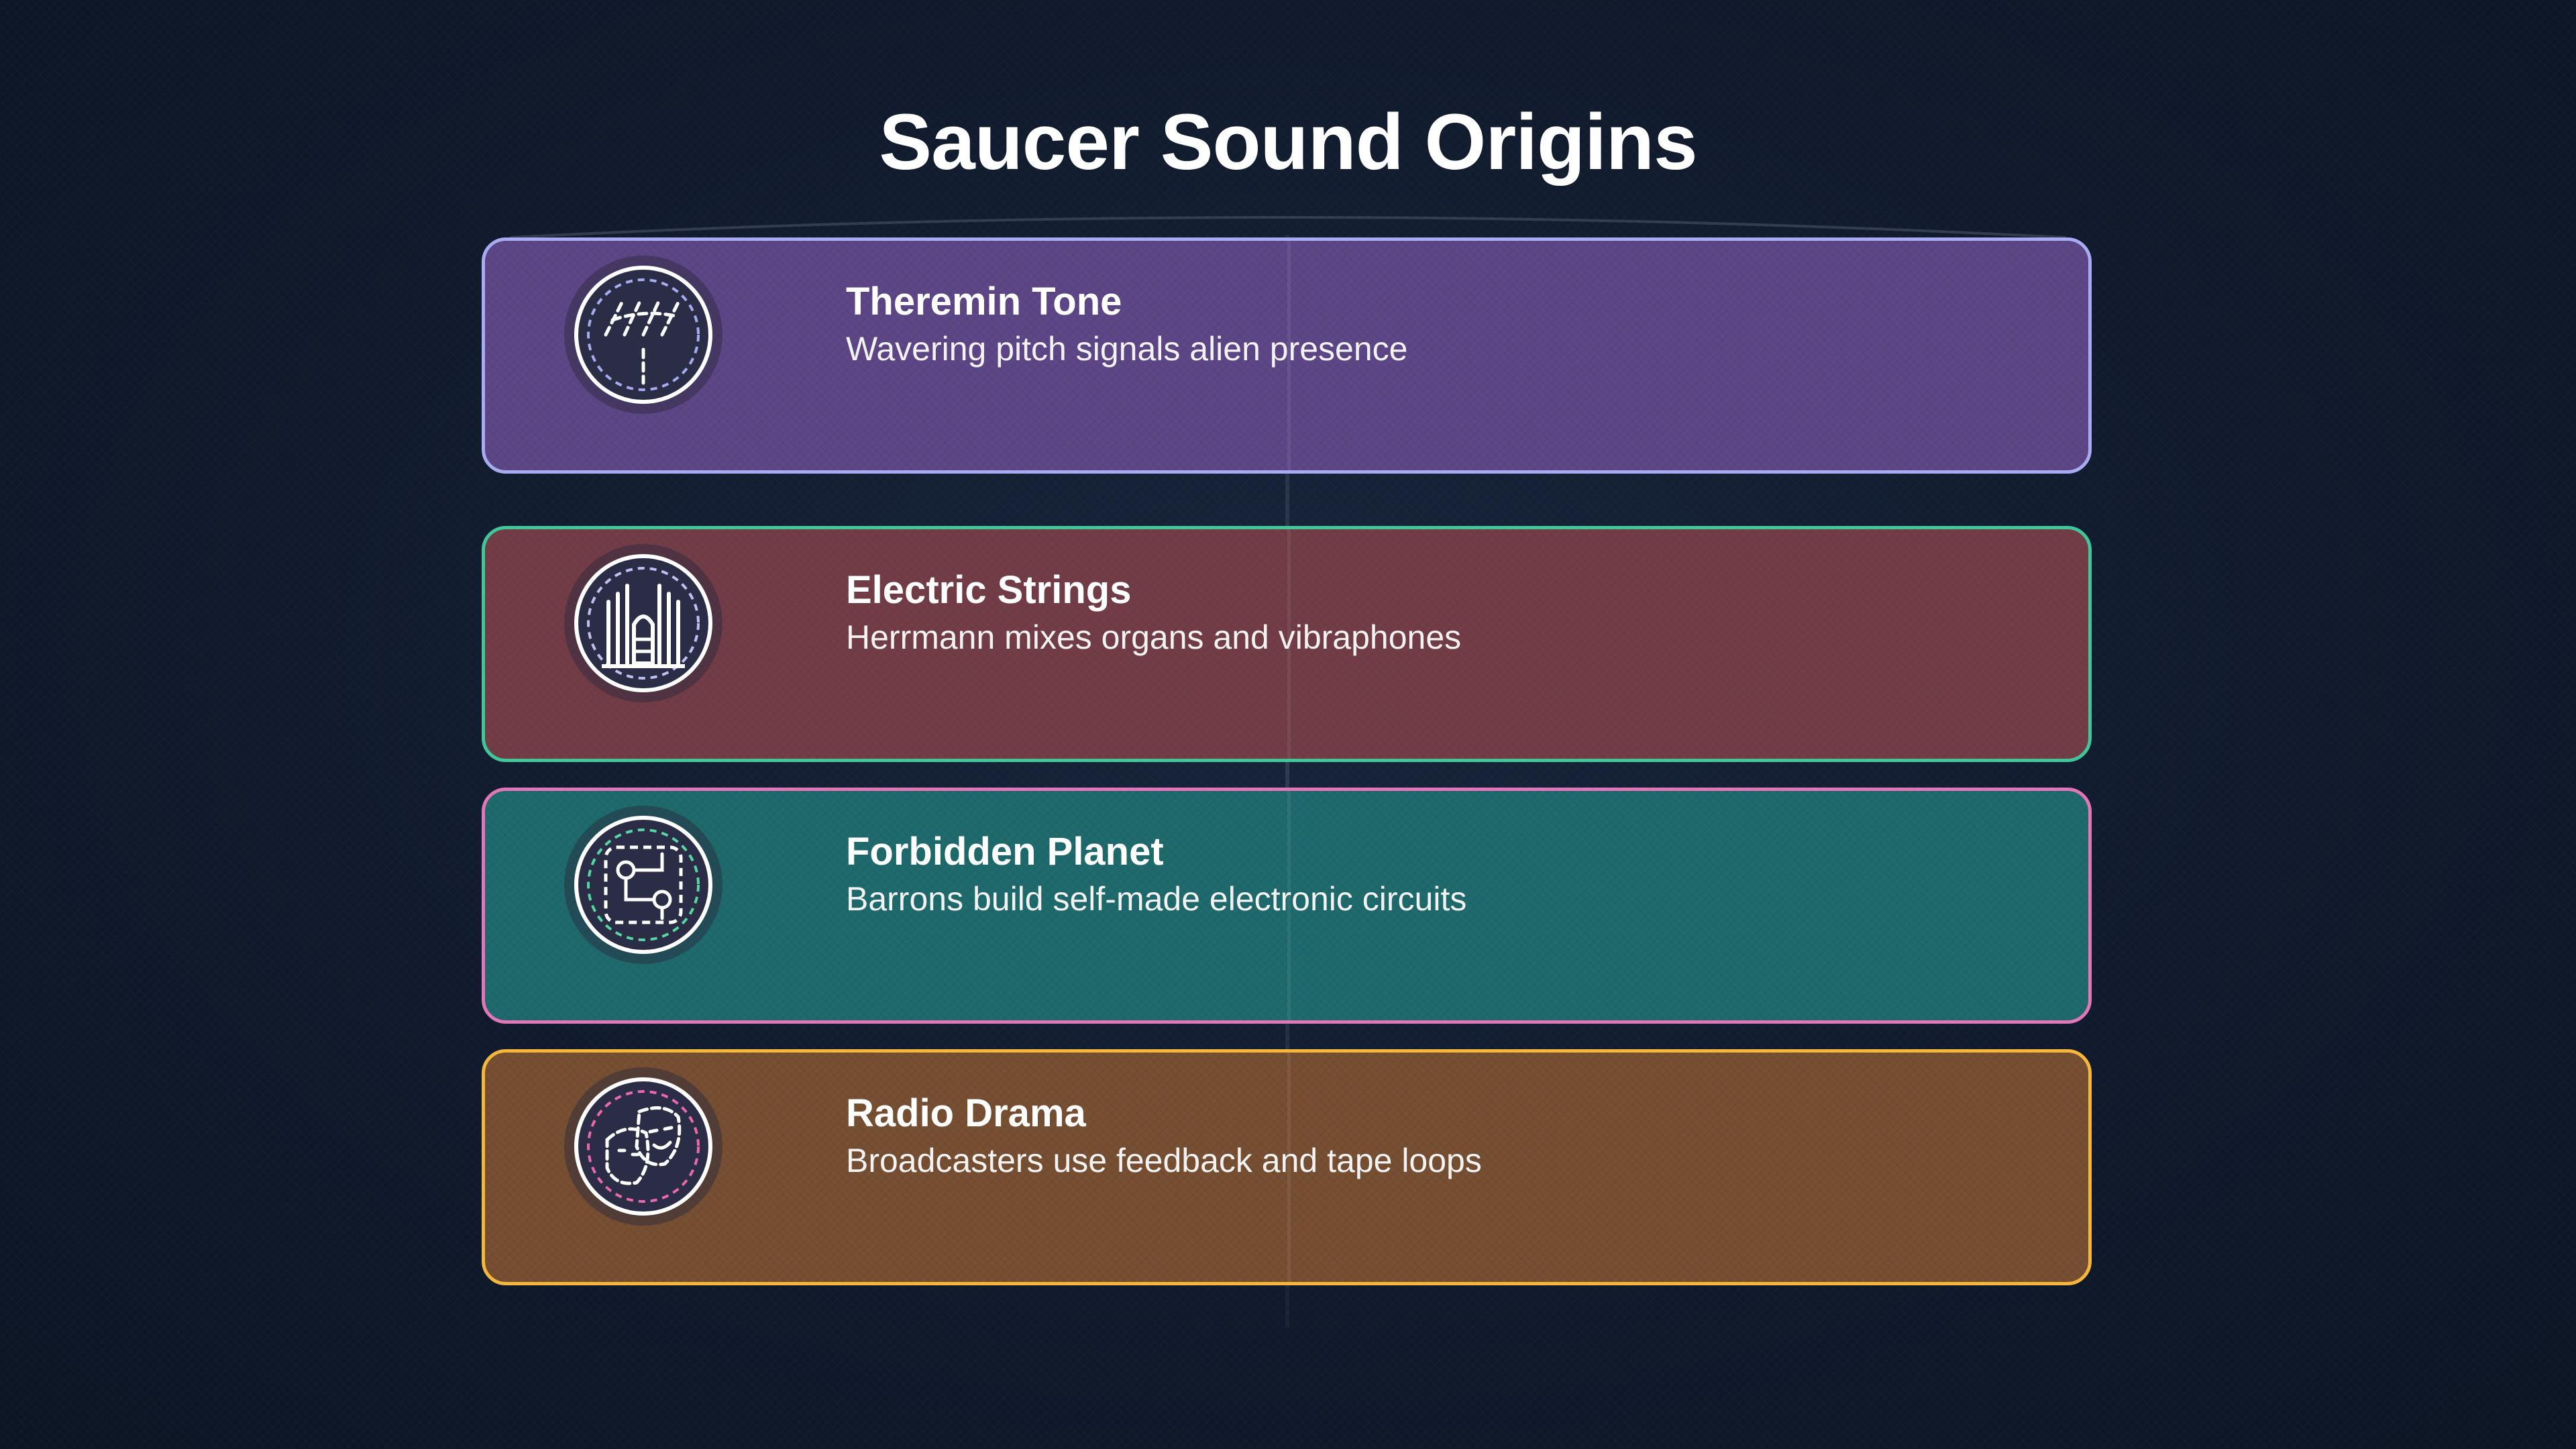 This screenshot has width=2576, height=1449. I want to click on pipe-organ-icon, so click(643, 623).